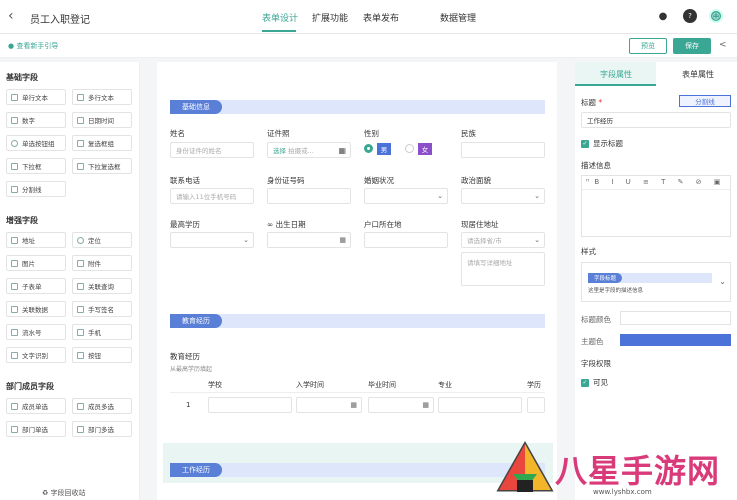  I want to click on preview-button: 预览, so click(648, 46).